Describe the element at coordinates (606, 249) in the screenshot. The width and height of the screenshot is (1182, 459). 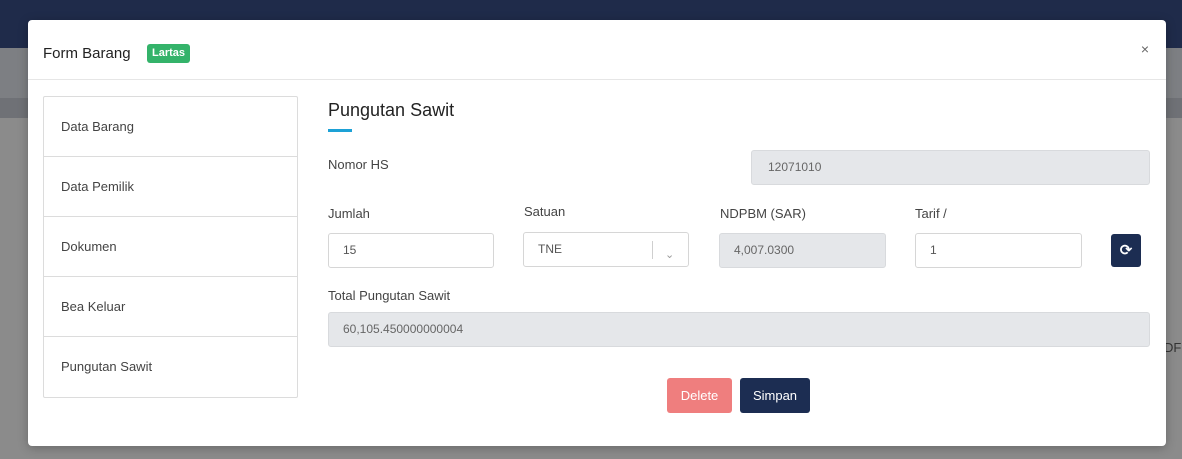
I see `satuan-select: TNE ⌄` at that location.